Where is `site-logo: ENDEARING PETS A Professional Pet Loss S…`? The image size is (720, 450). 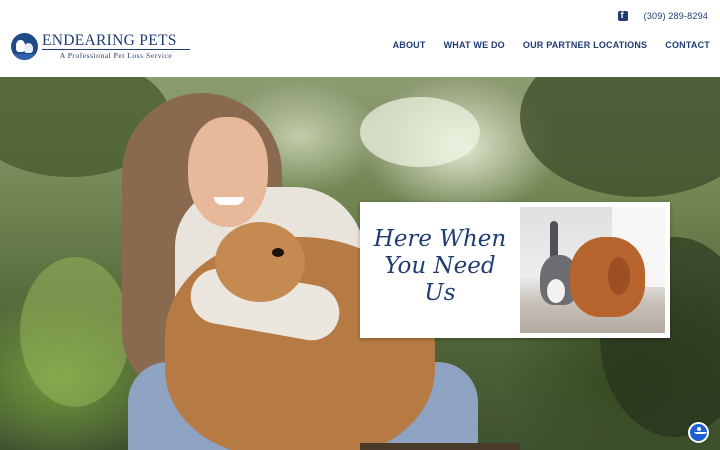 site-logo: ENDEARING PETS A Professional Pet Loss S… is located at coordinates (100, 46).